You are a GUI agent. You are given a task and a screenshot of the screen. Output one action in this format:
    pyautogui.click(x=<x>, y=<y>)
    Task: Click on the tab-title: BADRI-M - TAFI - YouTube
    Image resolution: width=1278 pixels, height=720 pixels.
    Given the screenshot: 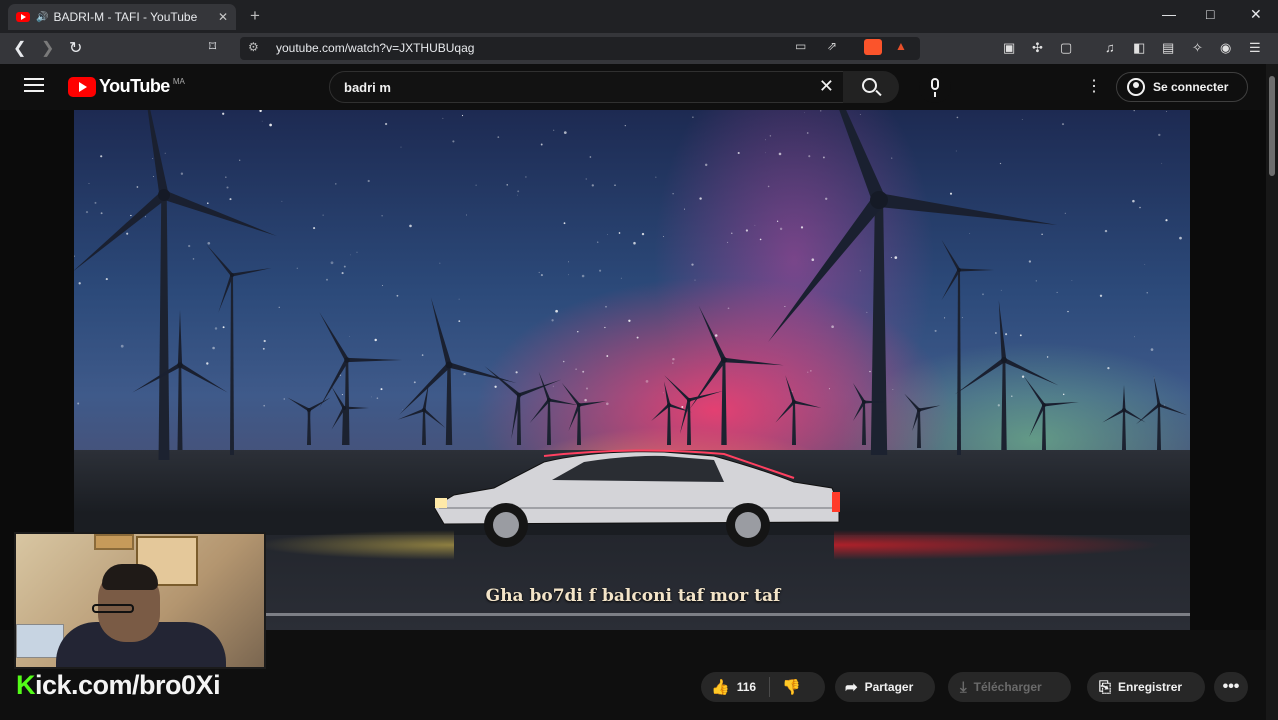 What is the action you would take?
    pyautogui.click(x=125, y=17)
    